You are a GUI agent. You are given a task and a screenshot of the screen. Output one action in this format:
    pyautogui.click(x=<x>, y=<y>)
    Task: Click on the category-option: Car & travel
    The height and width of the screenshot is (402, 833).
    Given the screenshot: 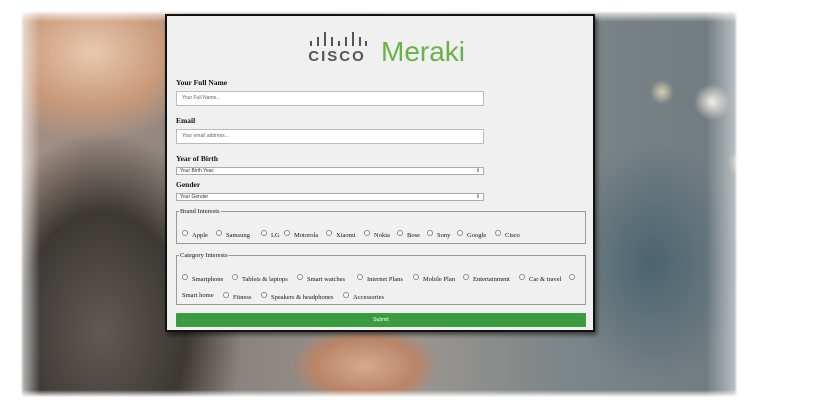 What is the action you would take?
    pyautogui.click(x=540, y=278)
    